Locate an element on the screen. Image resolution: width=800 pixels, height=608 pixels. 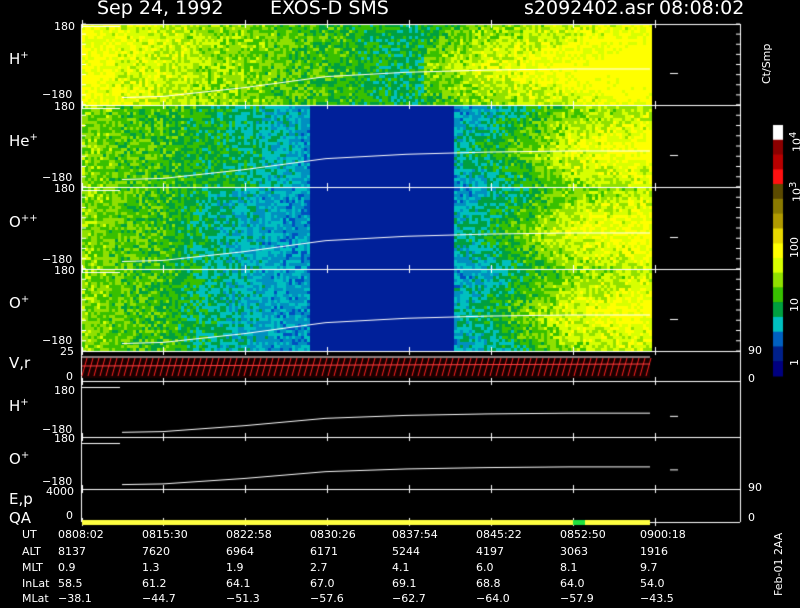
table-cell: −57.6 is located at coordinates (327, 598).